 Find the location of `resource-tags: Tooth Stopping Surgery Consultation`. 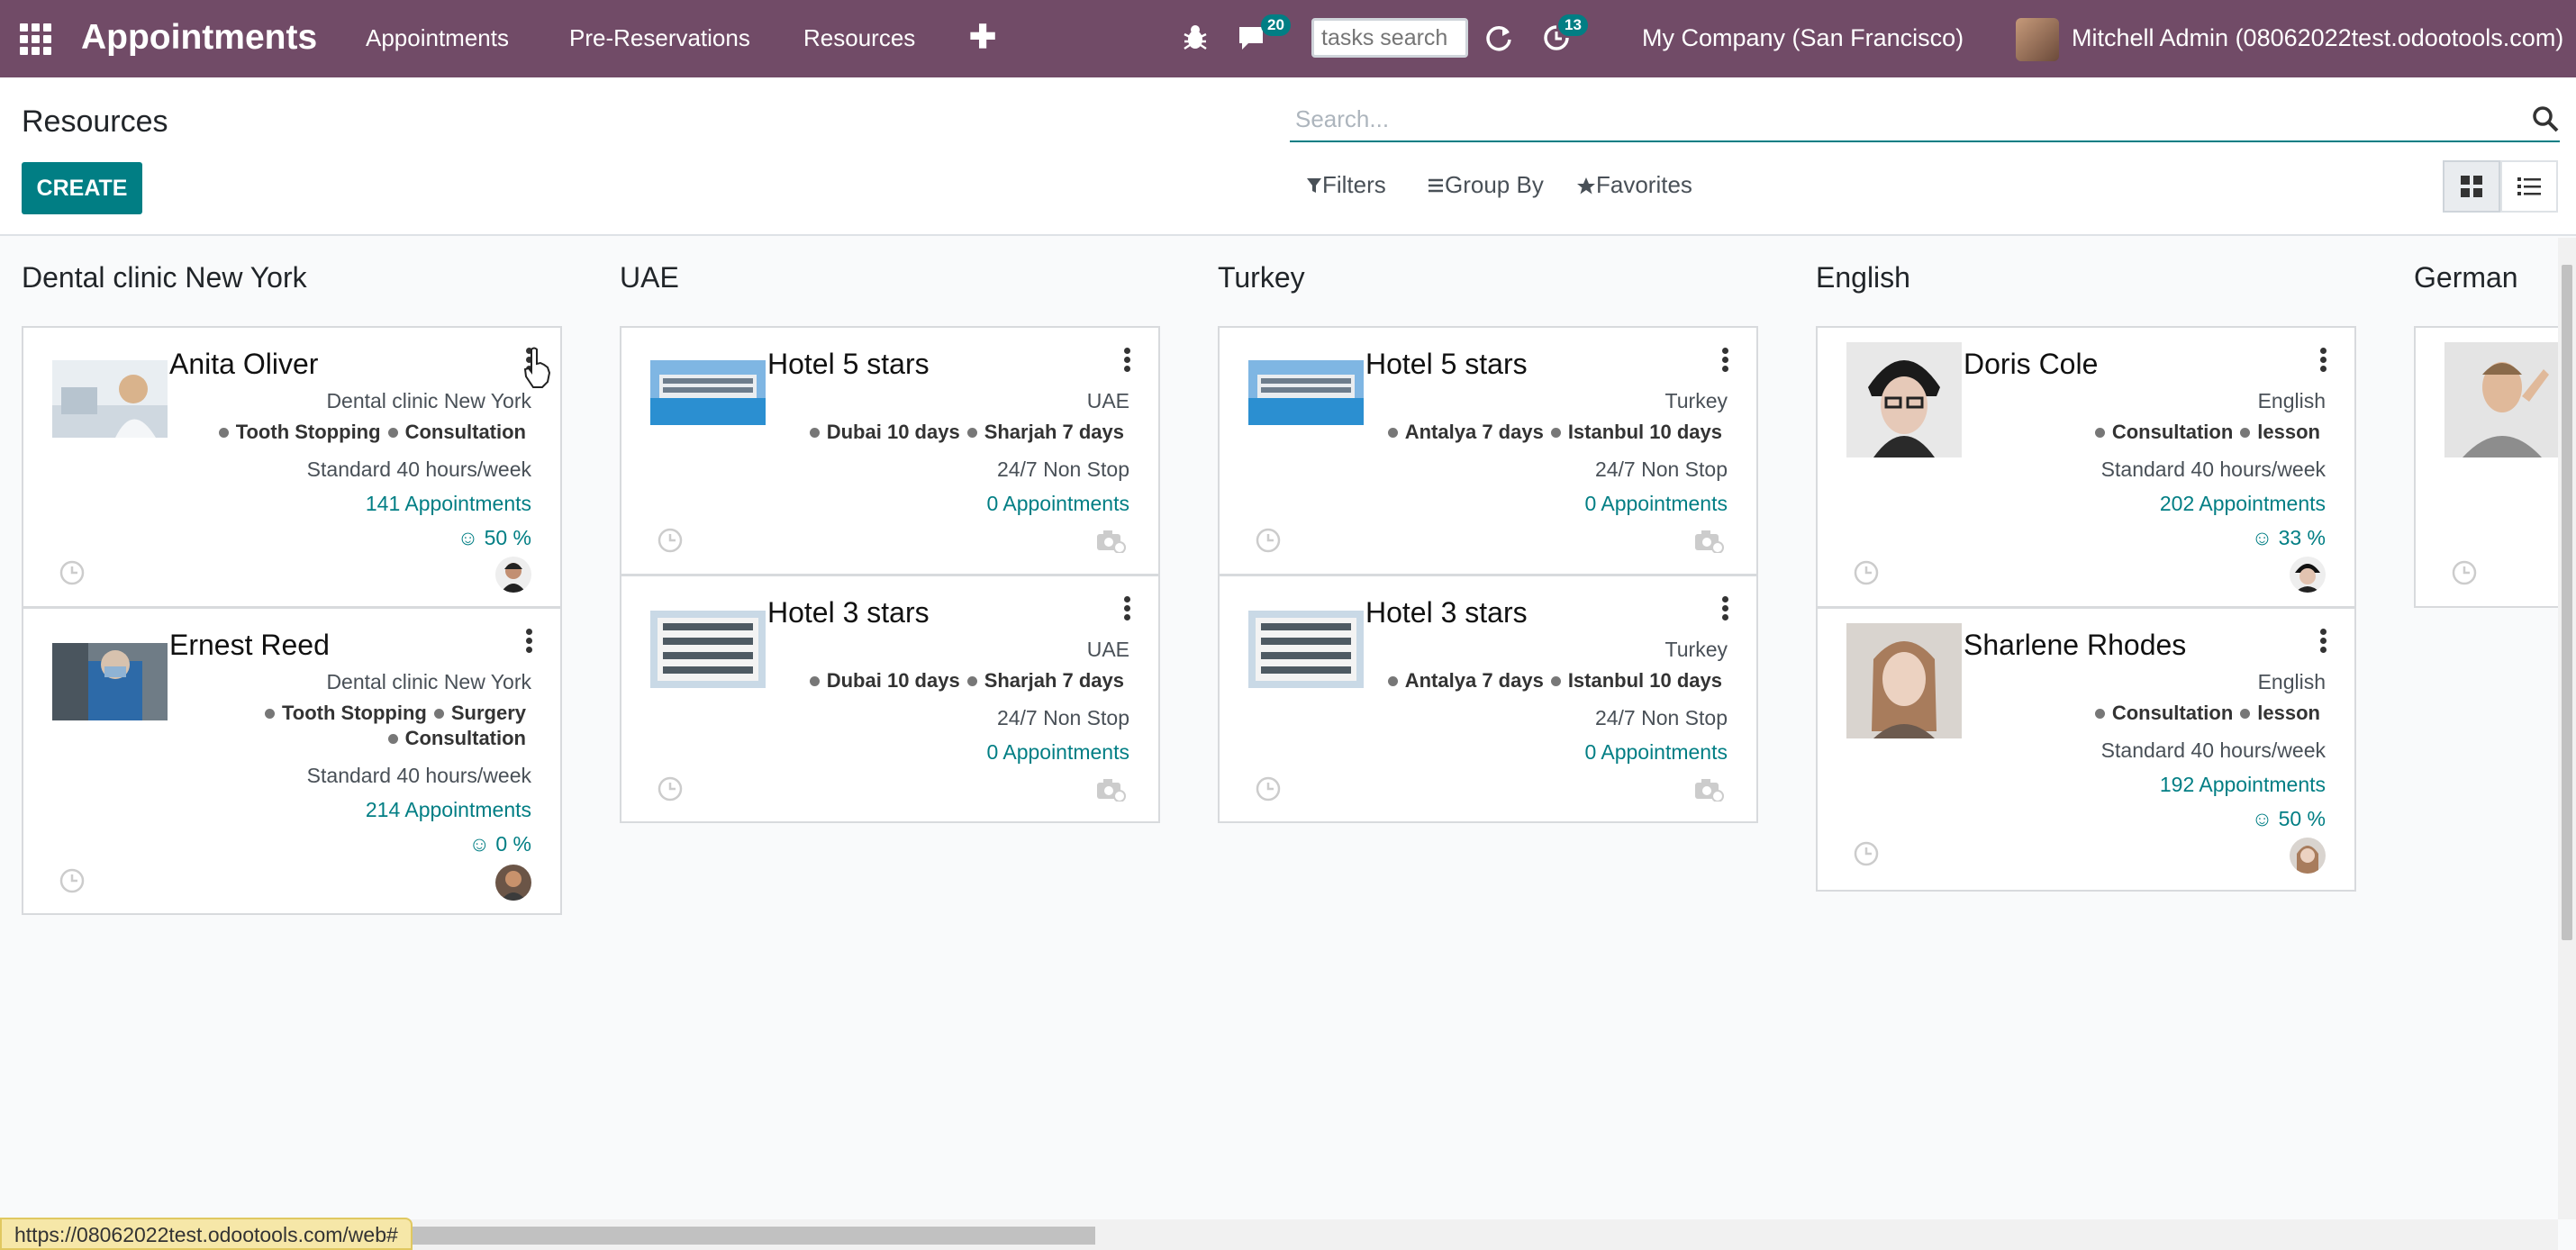

resource-tags: Tooth Stopping Surgery Consultation is located at coordinates (392, 726).